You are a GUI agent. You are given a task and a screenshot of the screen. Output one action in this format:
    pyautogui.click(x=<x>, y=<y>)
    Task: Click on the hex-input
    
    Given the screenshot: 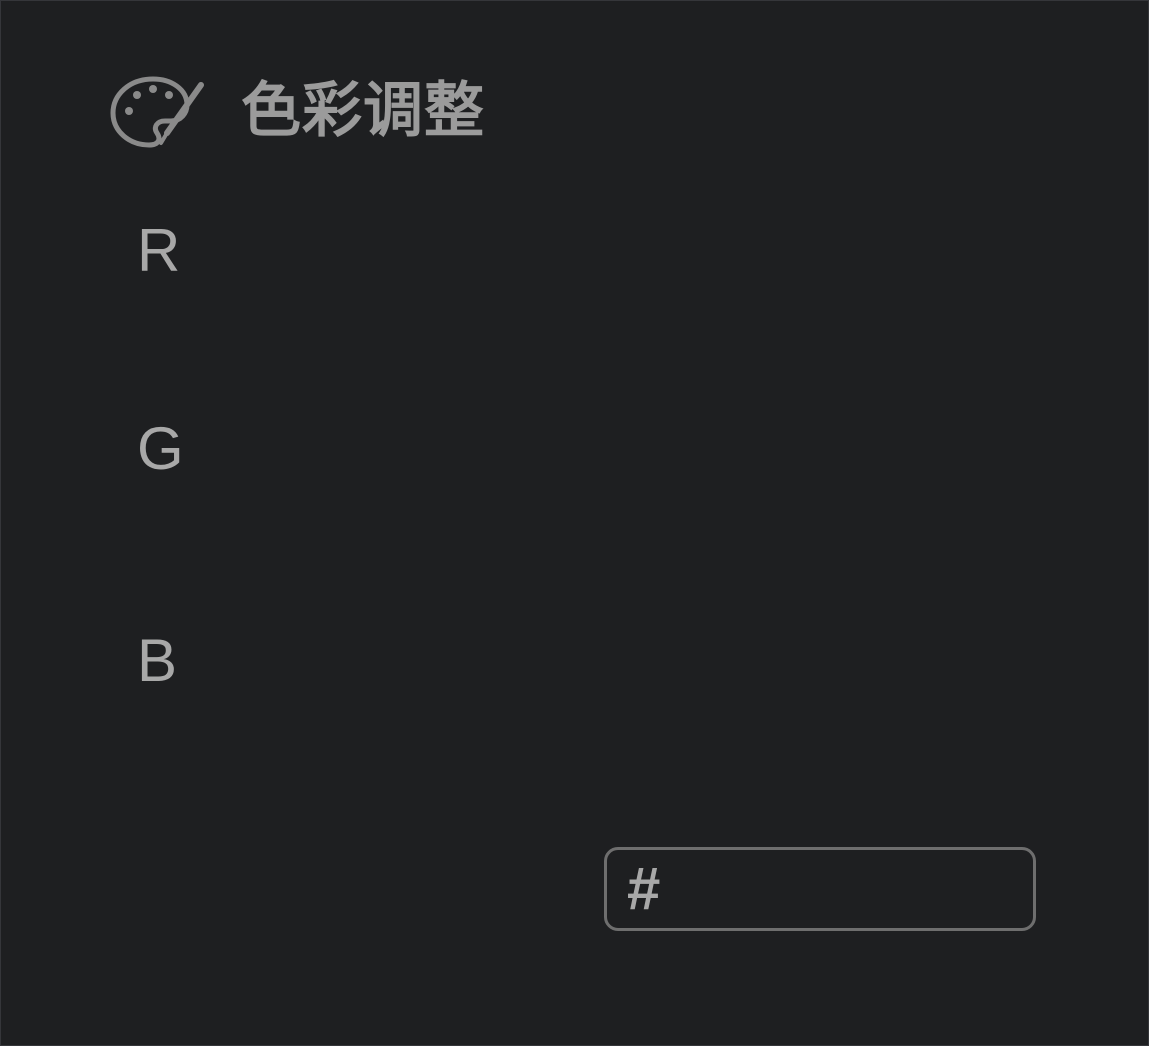 What is the action you would take?
    pyautogui.click(x=908, y=889)
    